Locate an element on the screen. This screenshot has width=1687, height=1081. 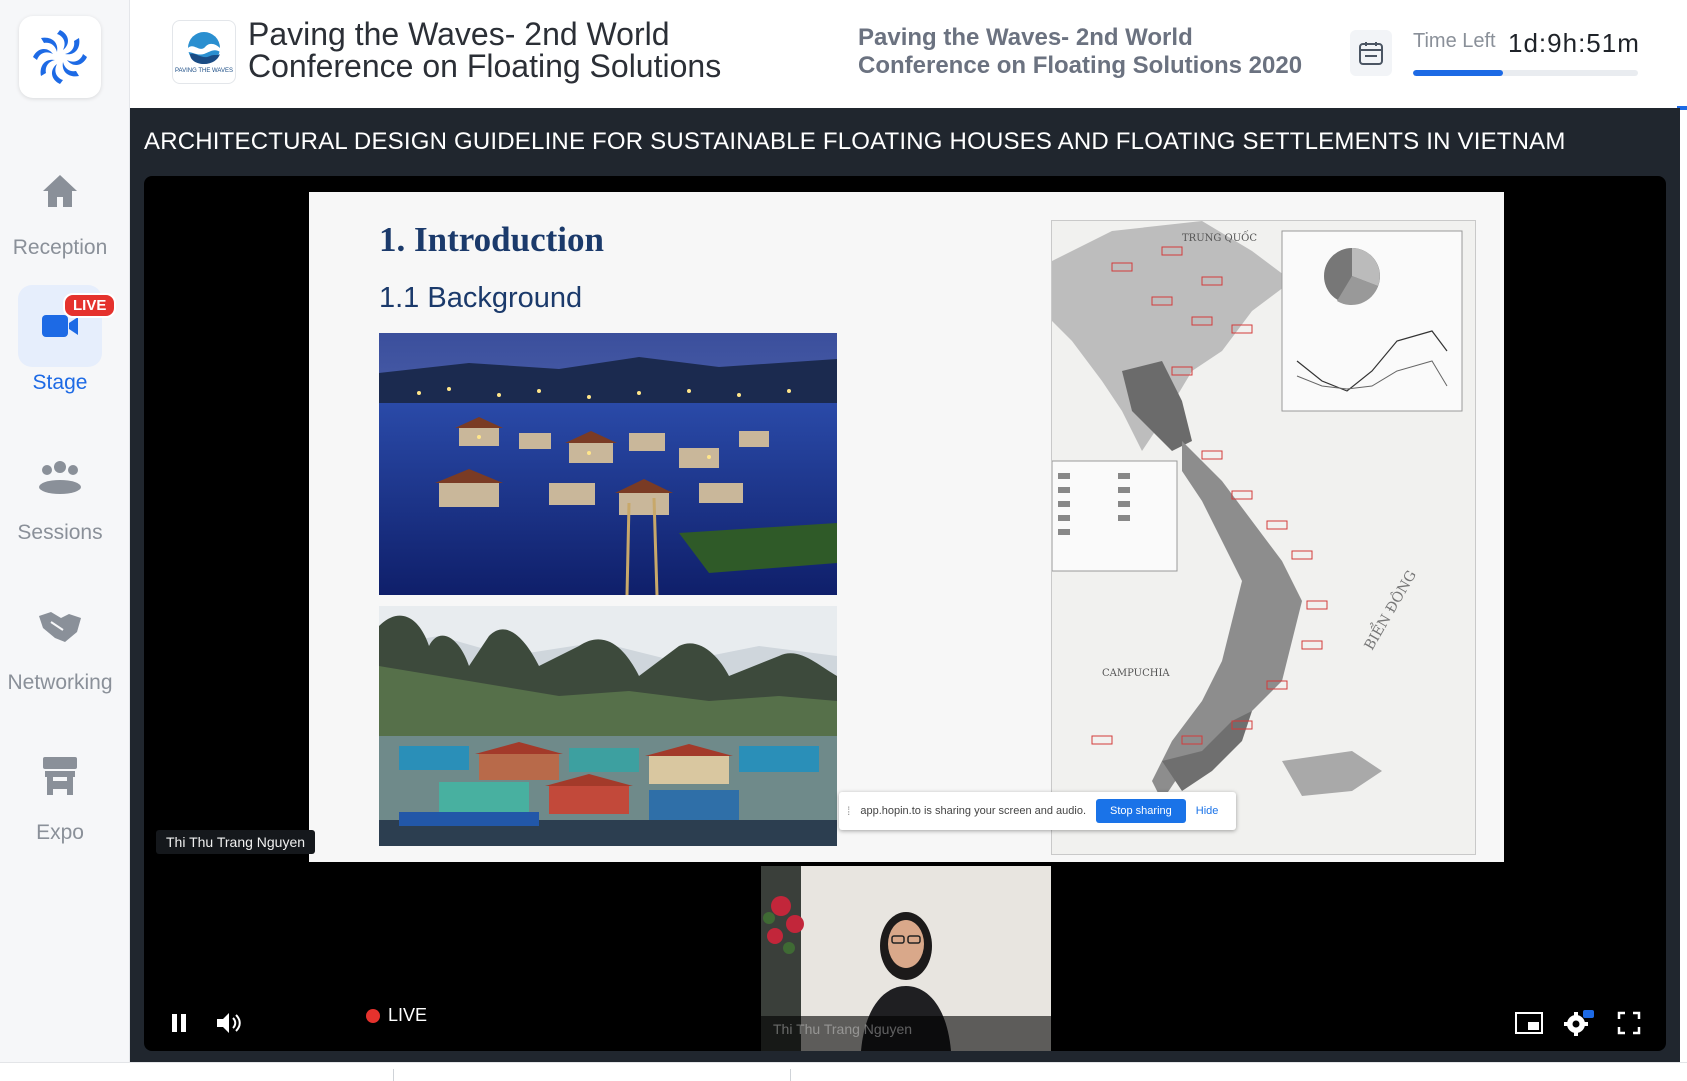
sidebar-item-expo: Expo is located at coordinates (60, 800).